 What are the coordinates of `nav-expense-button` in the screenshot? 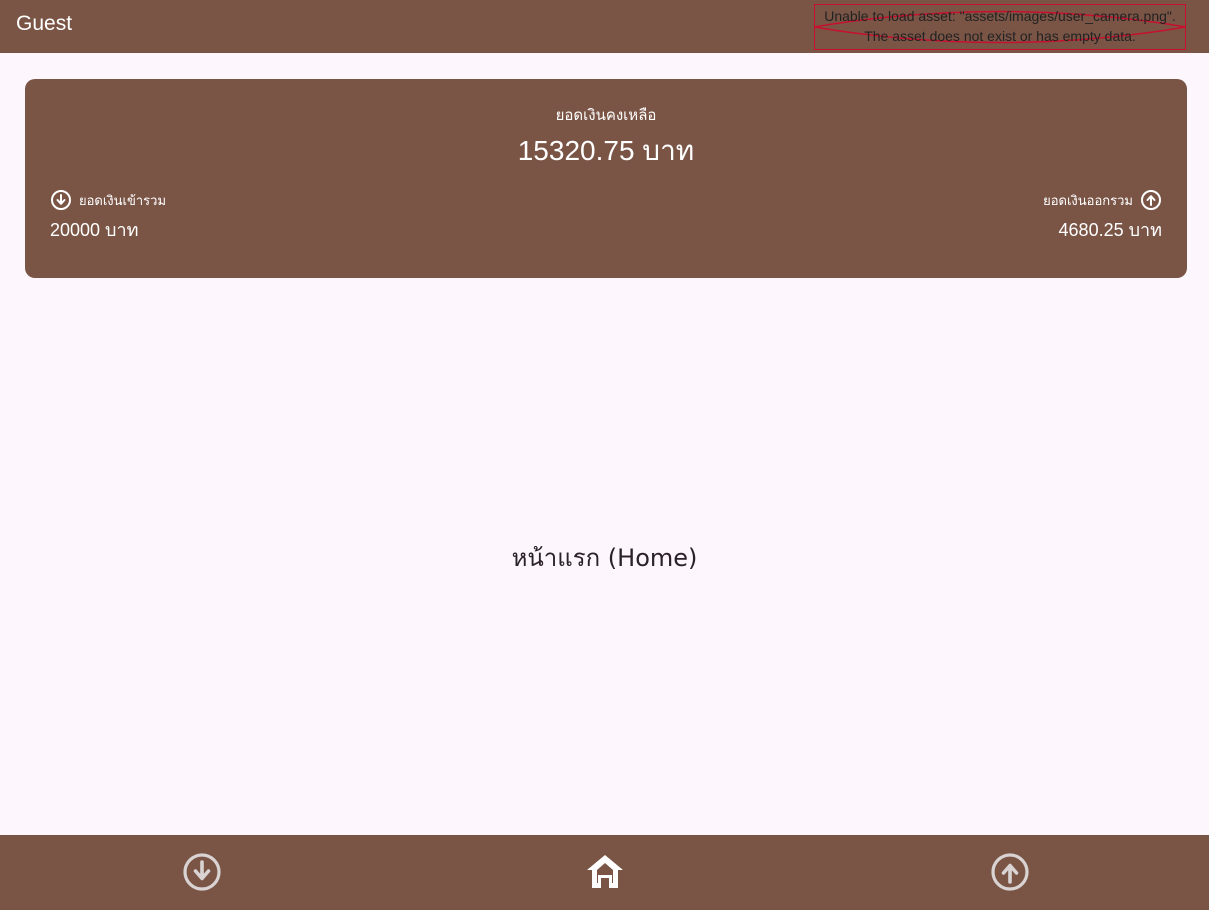 It's located at (1010, 872).